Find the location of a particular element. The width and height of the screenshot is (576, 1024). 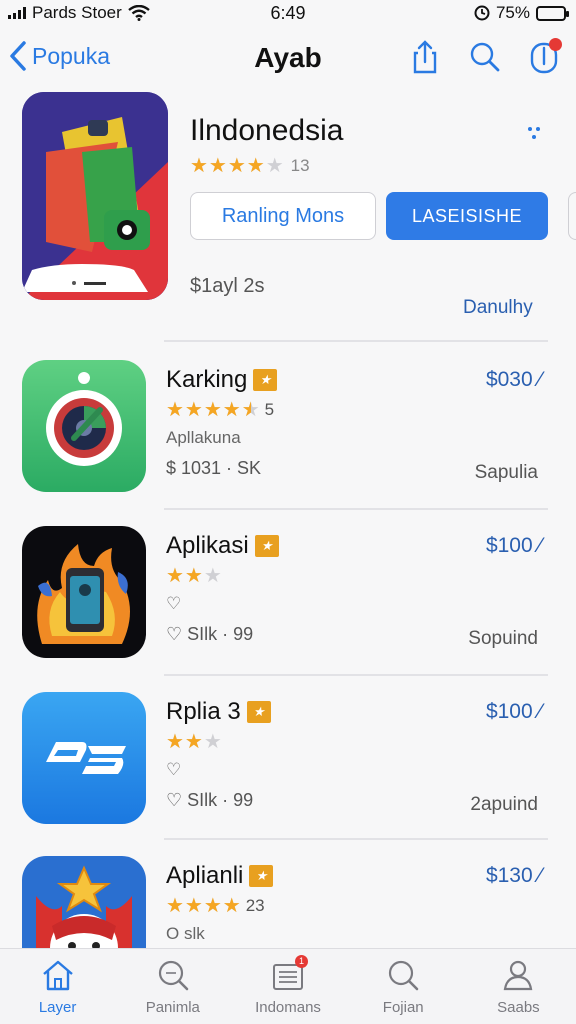

status-bar: Pards Stoer 6:49 75% is located at coordinates (288, 13).